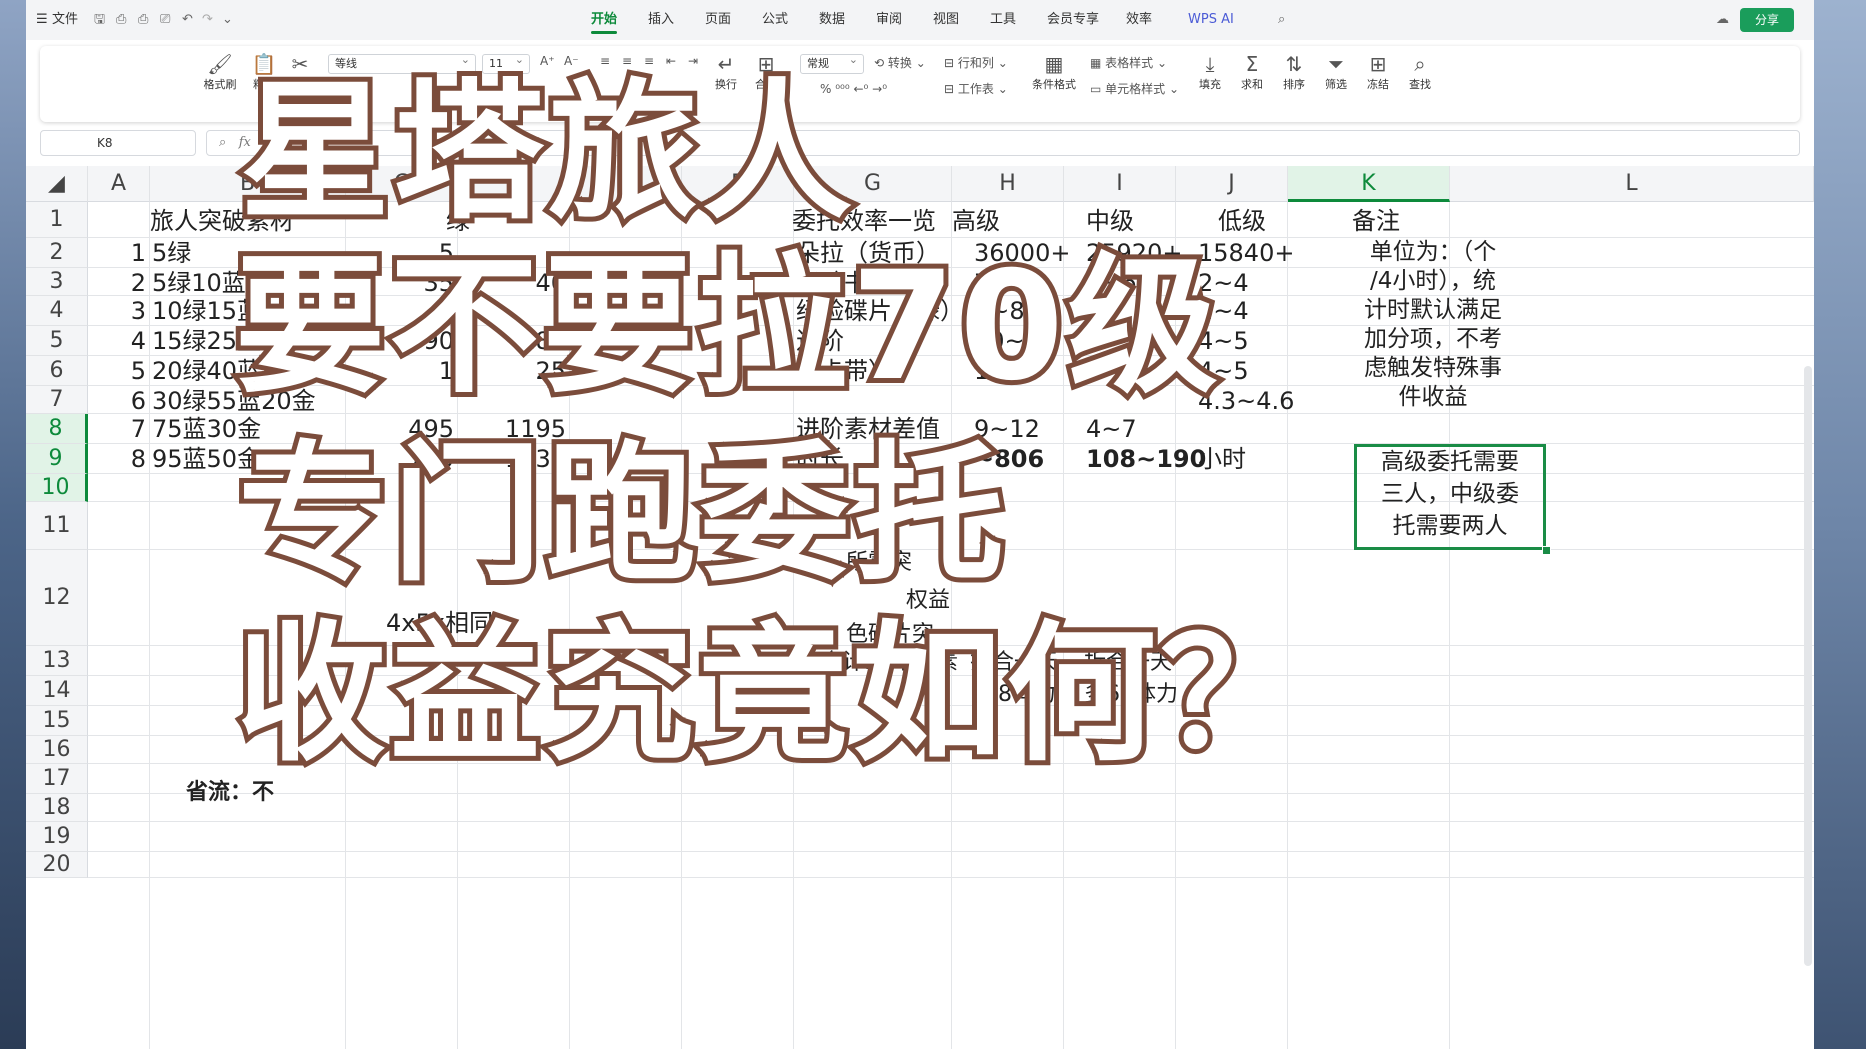  I want to click on indent-decrease-icon: ⇤, so click(671, 61).